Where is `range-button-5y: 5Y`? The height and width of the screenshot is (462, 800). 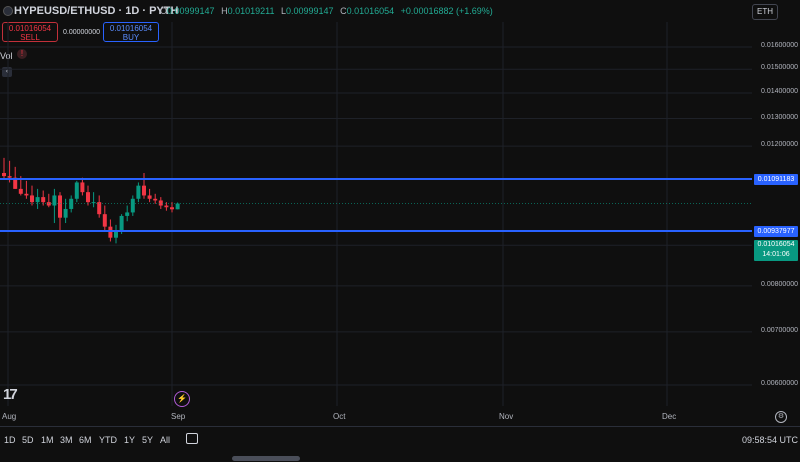
range-button-5y: 5Y is located at coordinates (147, 440).